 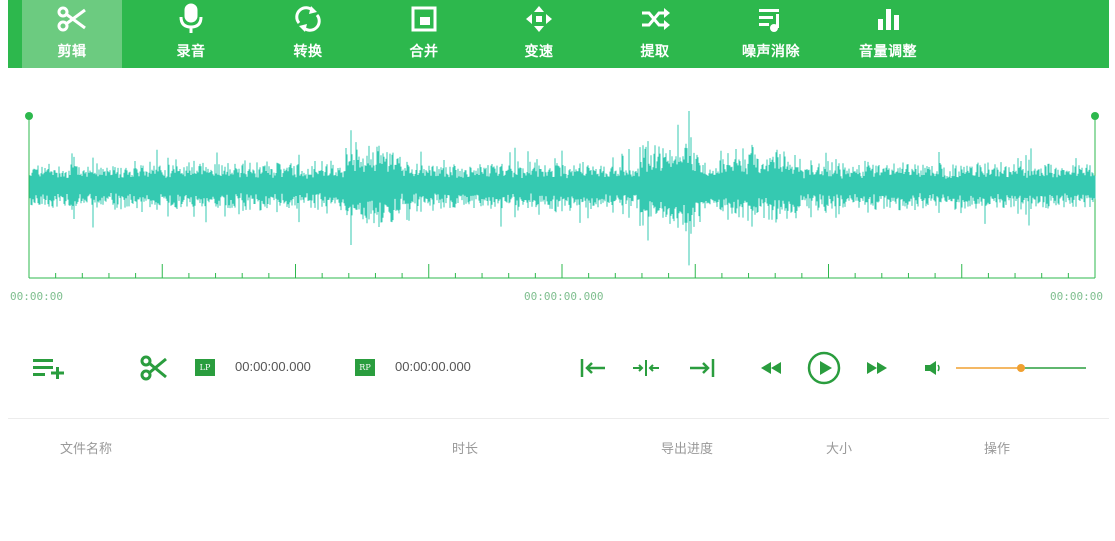 I want to click on timeline-mid-time: 00:00:00.000, so click(x=564, y=296).